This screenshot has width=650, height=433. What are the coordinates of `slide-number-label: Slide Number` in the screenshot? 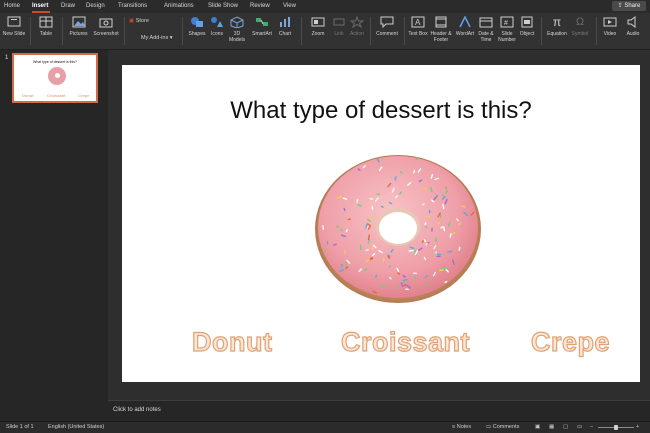 It's located at (507, 37).